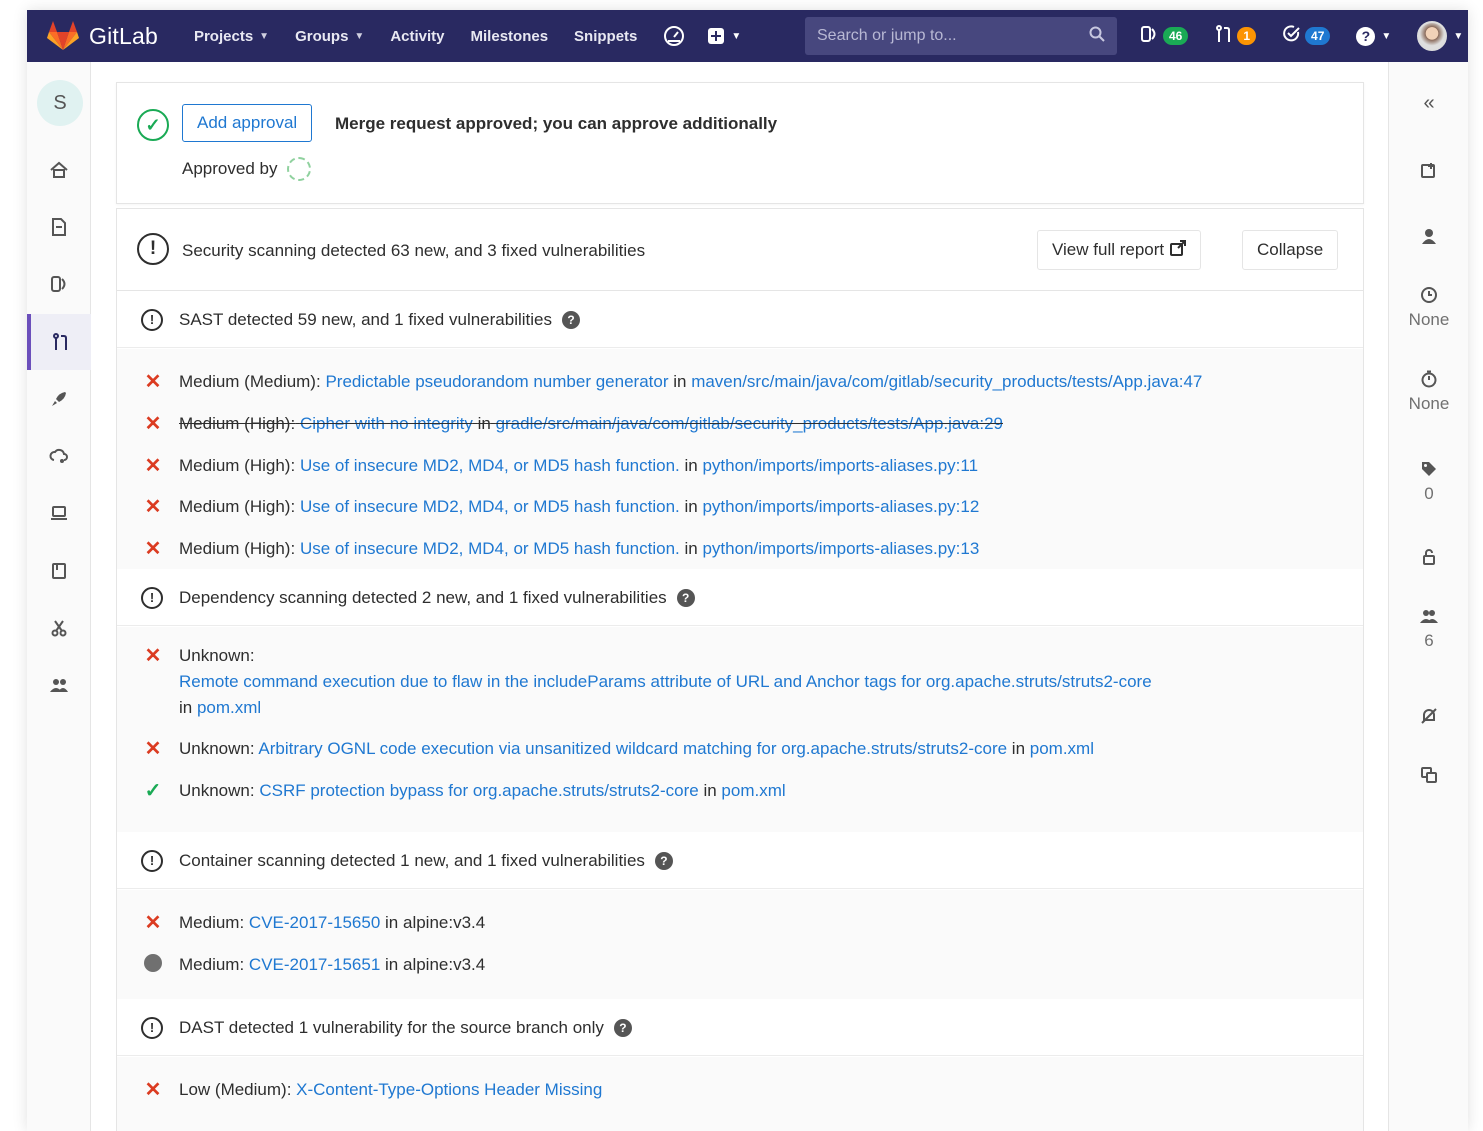  I want to click on scissors-icon, so click(59, 628).